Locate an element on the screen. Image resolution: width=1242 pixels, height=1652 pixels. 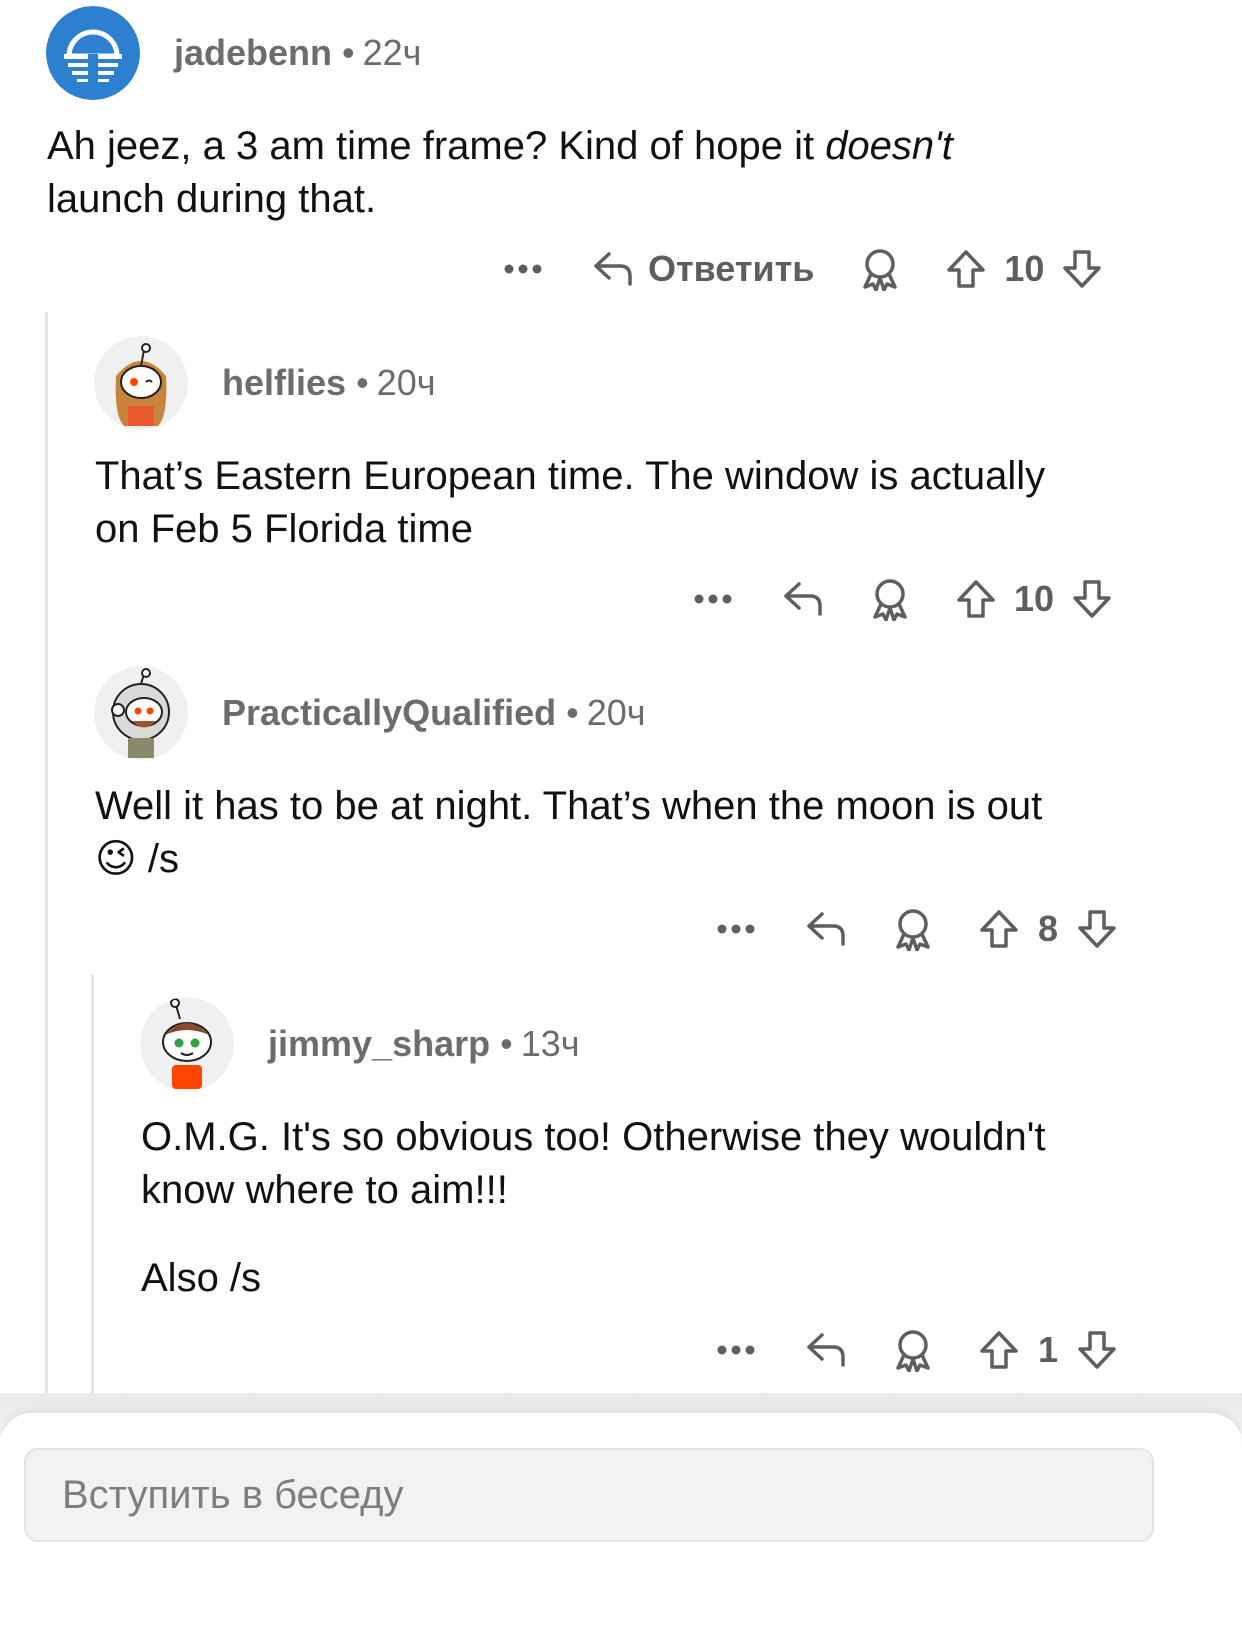
username: PracticallyQualified is located at coordinates (389, 712).